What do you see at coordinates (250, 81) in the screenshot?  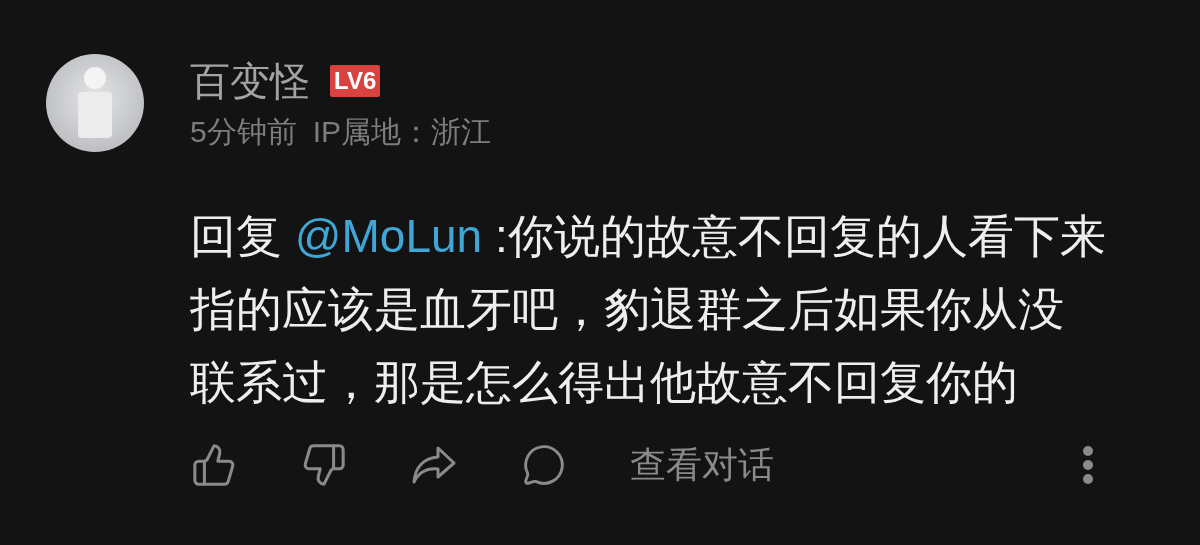 I see `author-name: 百变怪` at bounding box center [250, 81].